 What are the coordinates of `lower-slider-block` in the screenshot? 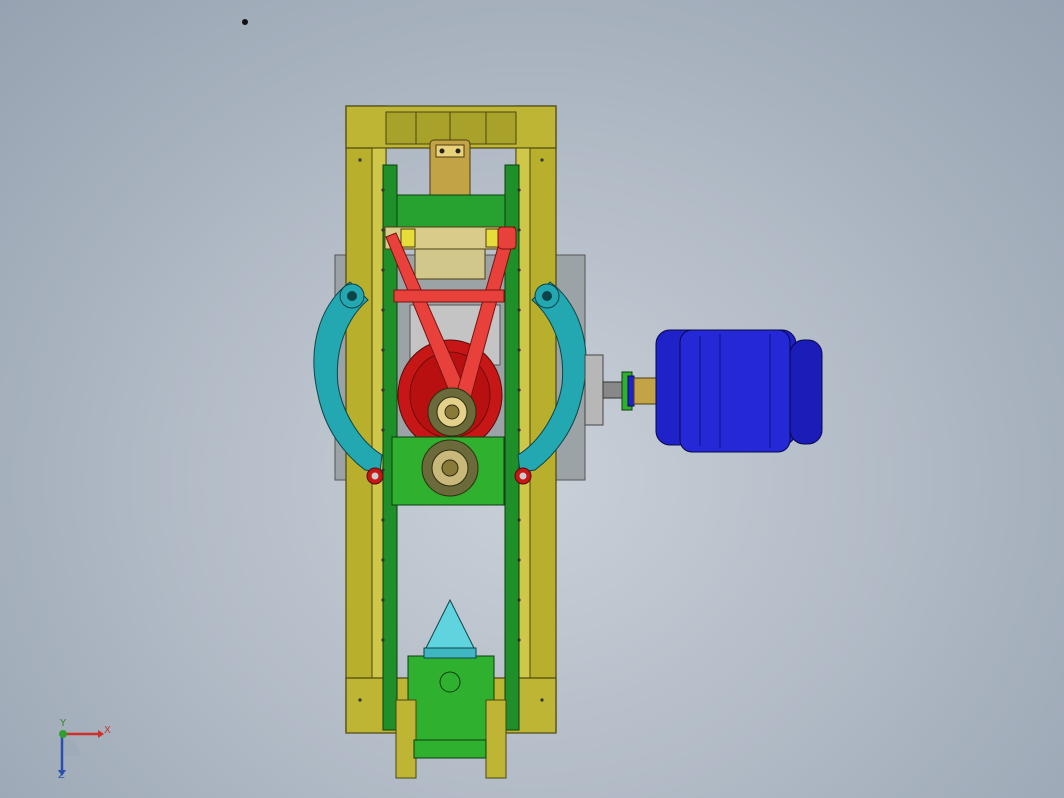 It's located at (448, 471).